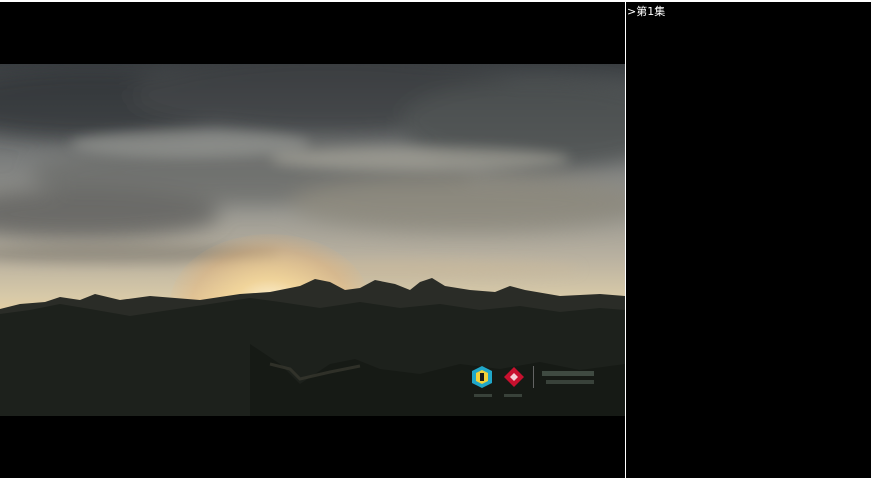 This screenshot has height=478, width=871. Describe the element at coordinates (533, 381) in the screenshot. I see `channel-watermark` at that location.